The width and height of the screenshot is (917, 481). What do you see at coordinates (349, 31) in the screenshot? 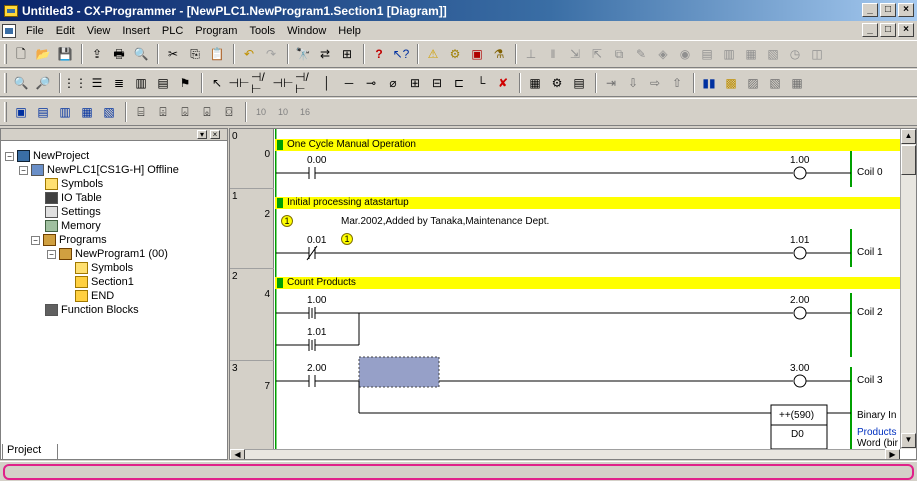
I see `menu-help: Help` at bounding box center [349, 31].